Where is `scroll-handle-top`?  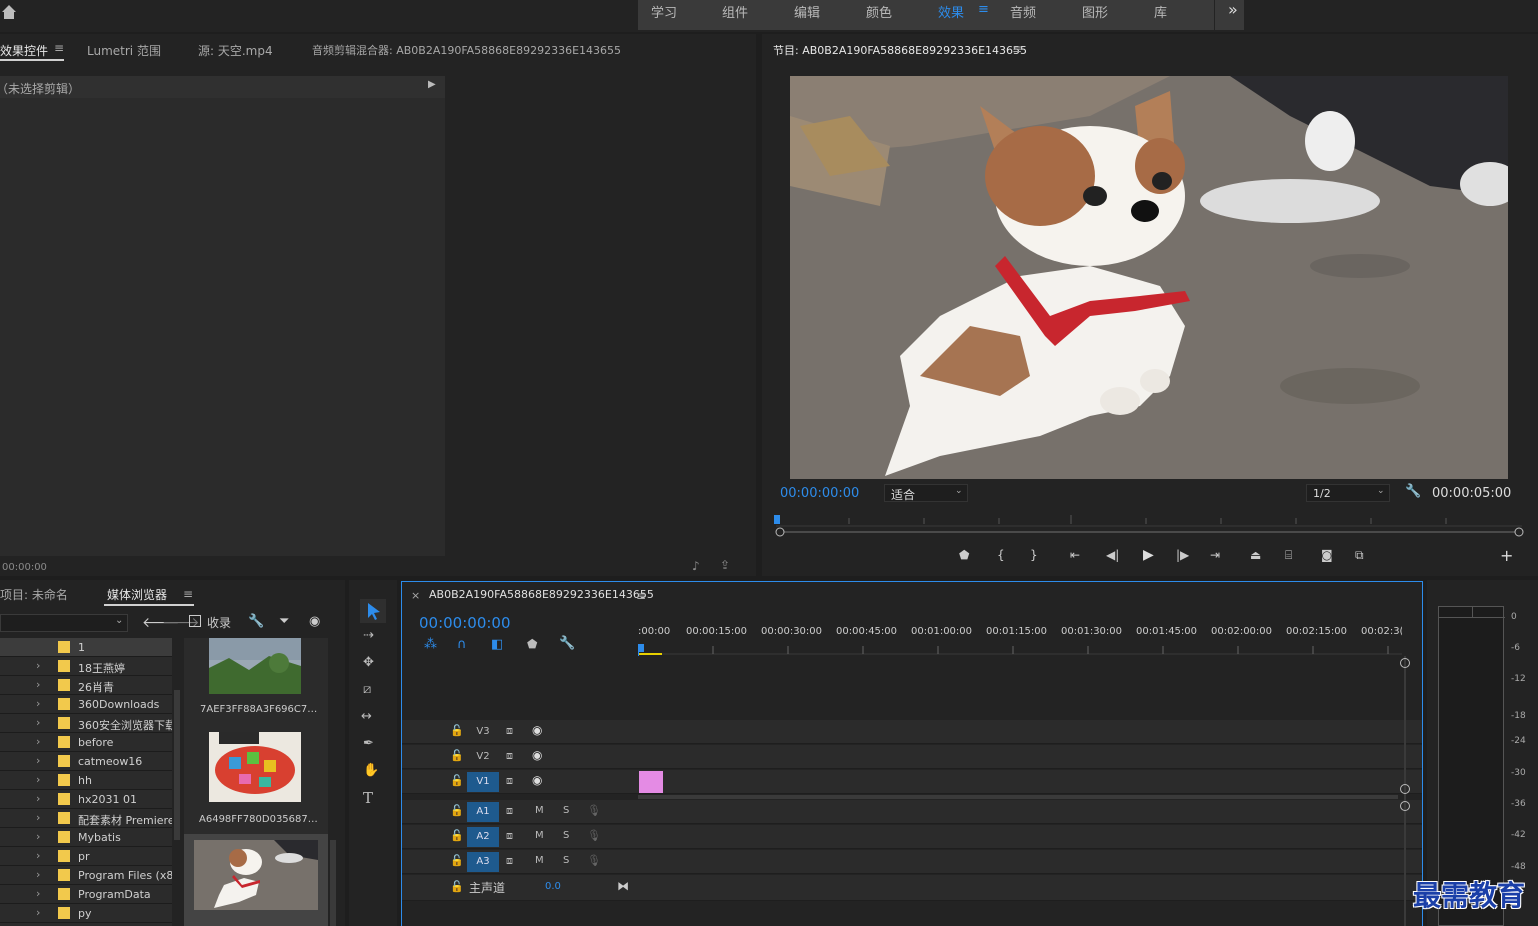
scroll-handle-top is located at coordinates (1405, 663).